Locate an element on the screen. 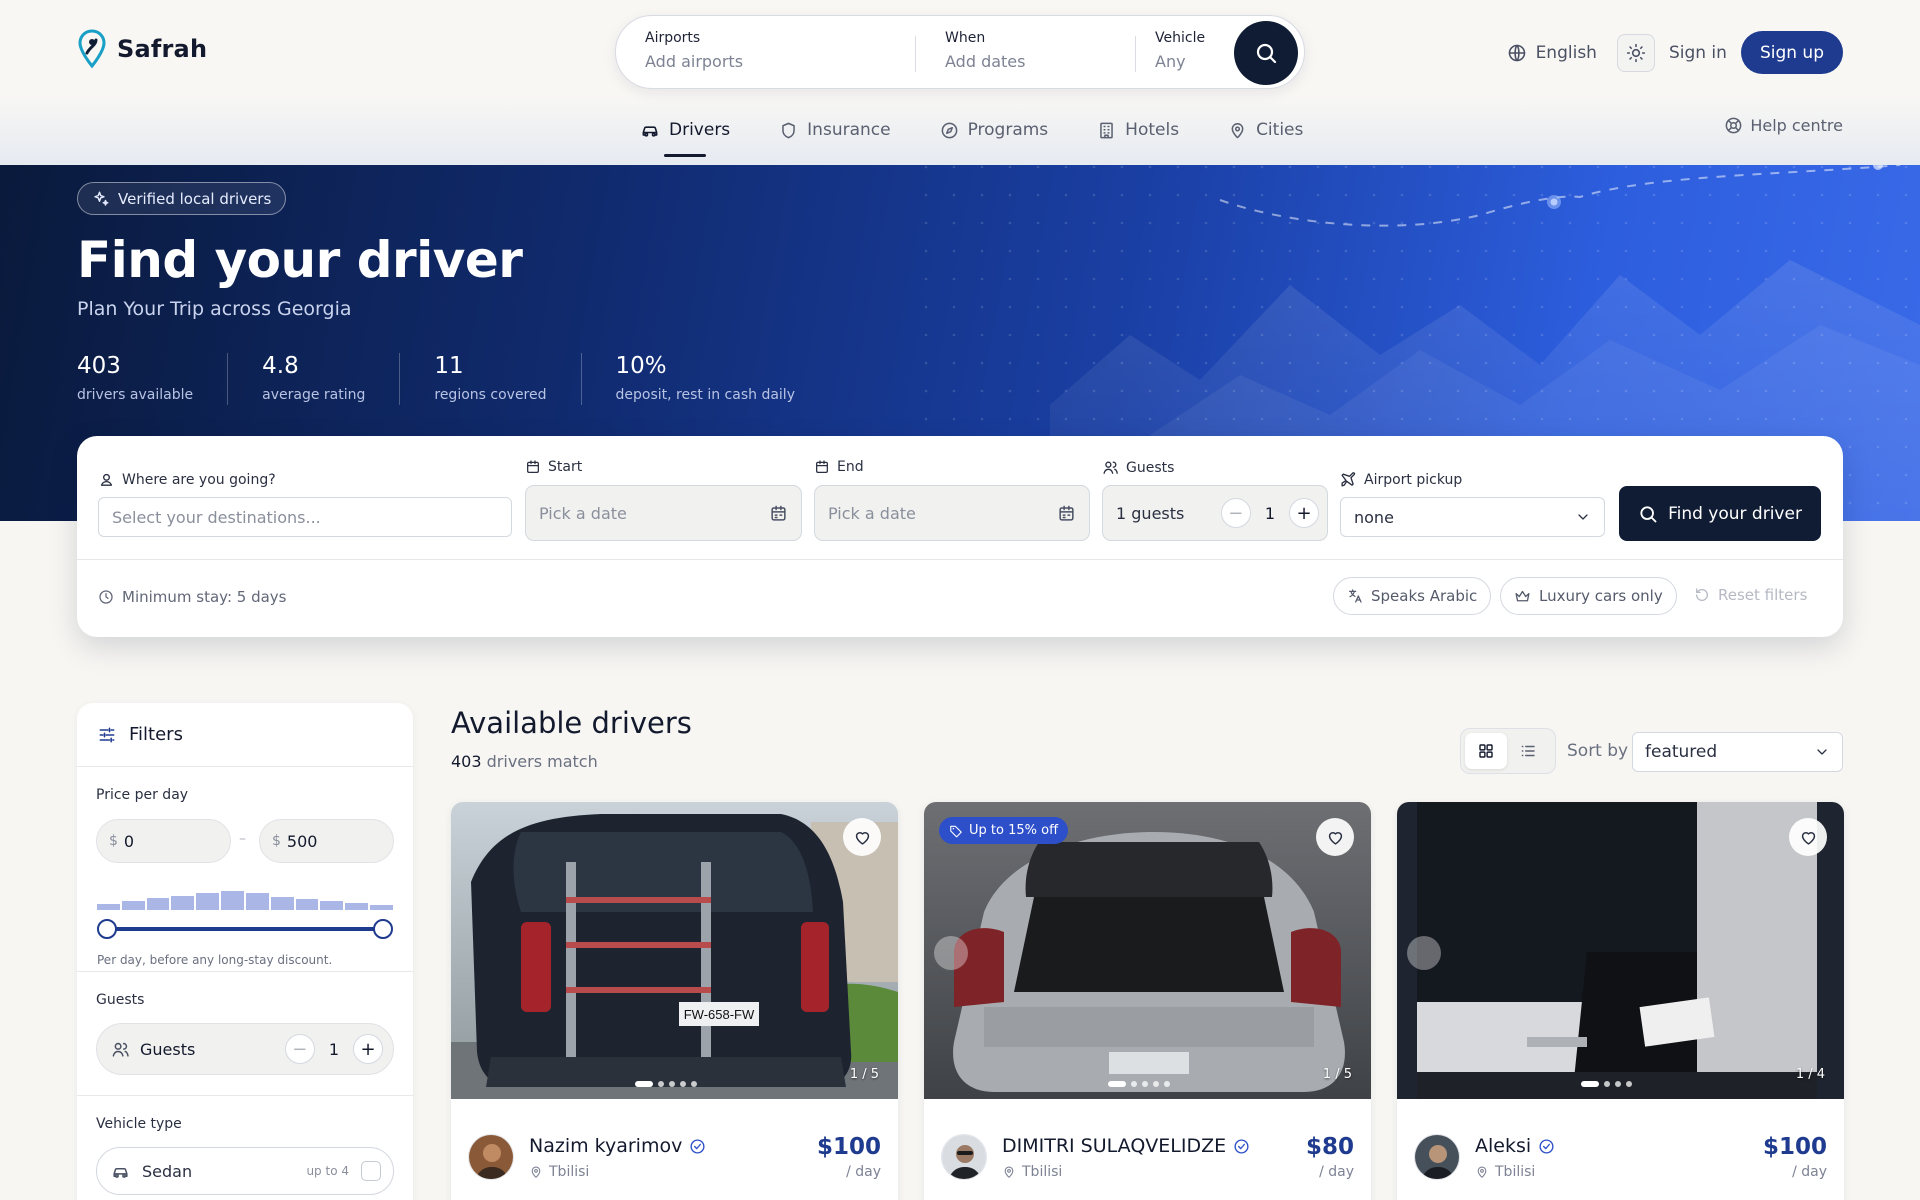  badge-label: Verified local drivers is located at coordinates (195, 198).